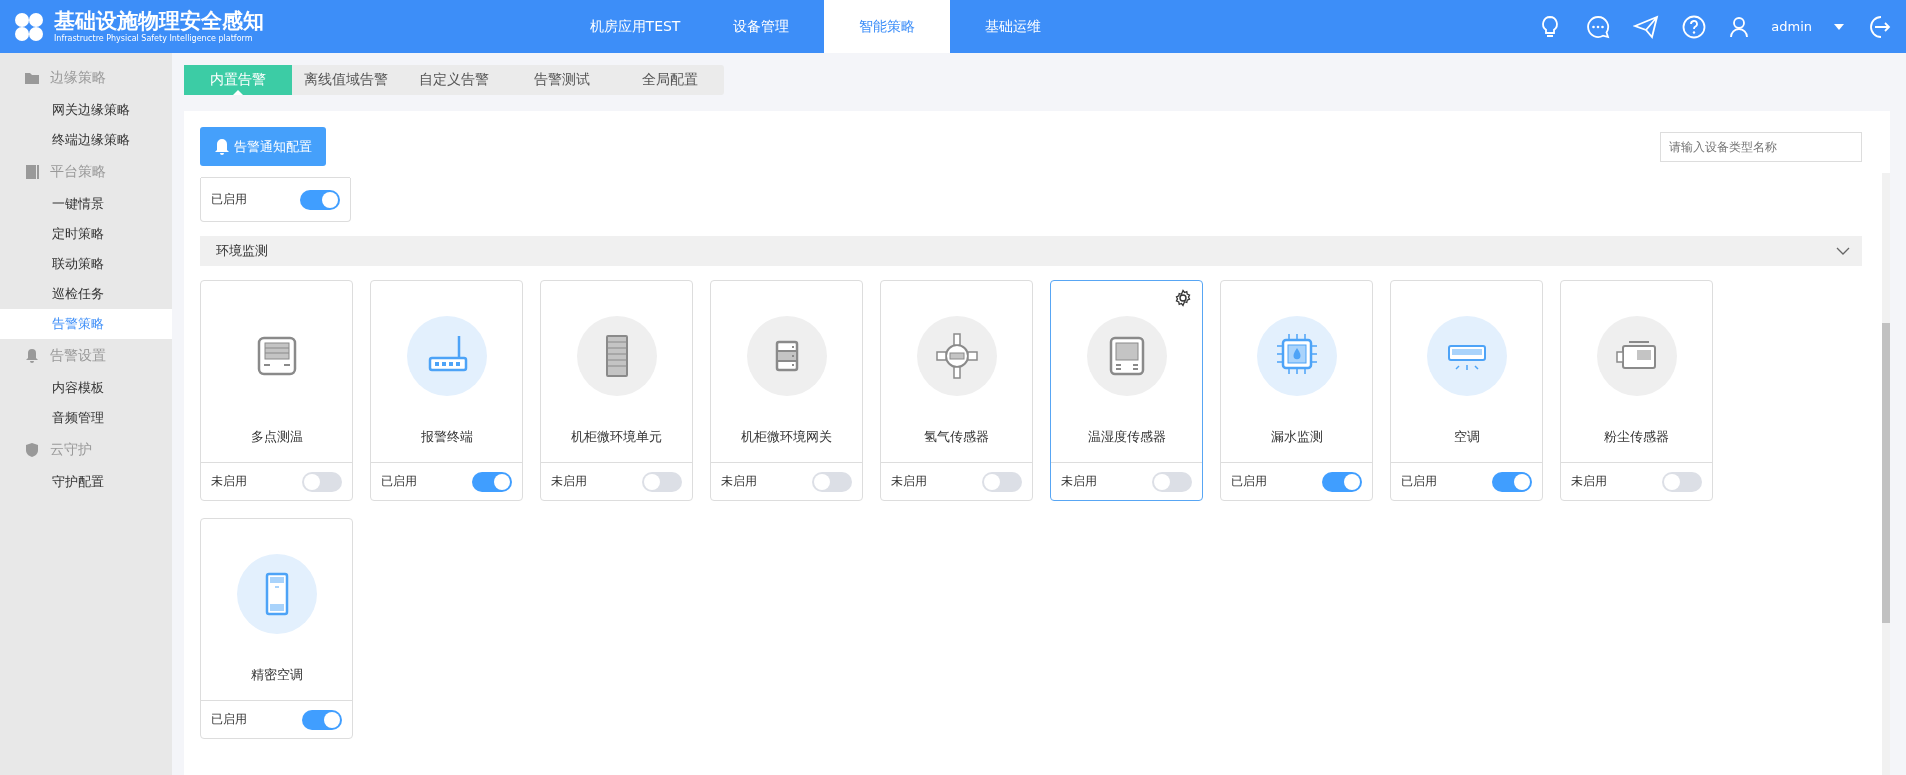  I want to click on sidebar-item: 一键情景, so click(86, 204).